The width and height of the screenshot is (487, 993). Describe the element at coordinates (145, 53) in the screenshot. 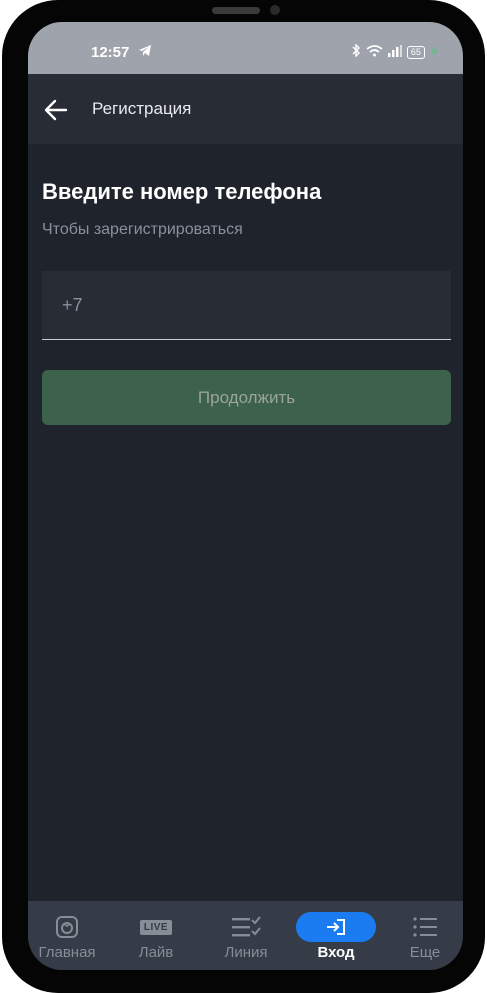

I see `telegram-icon` at that location.